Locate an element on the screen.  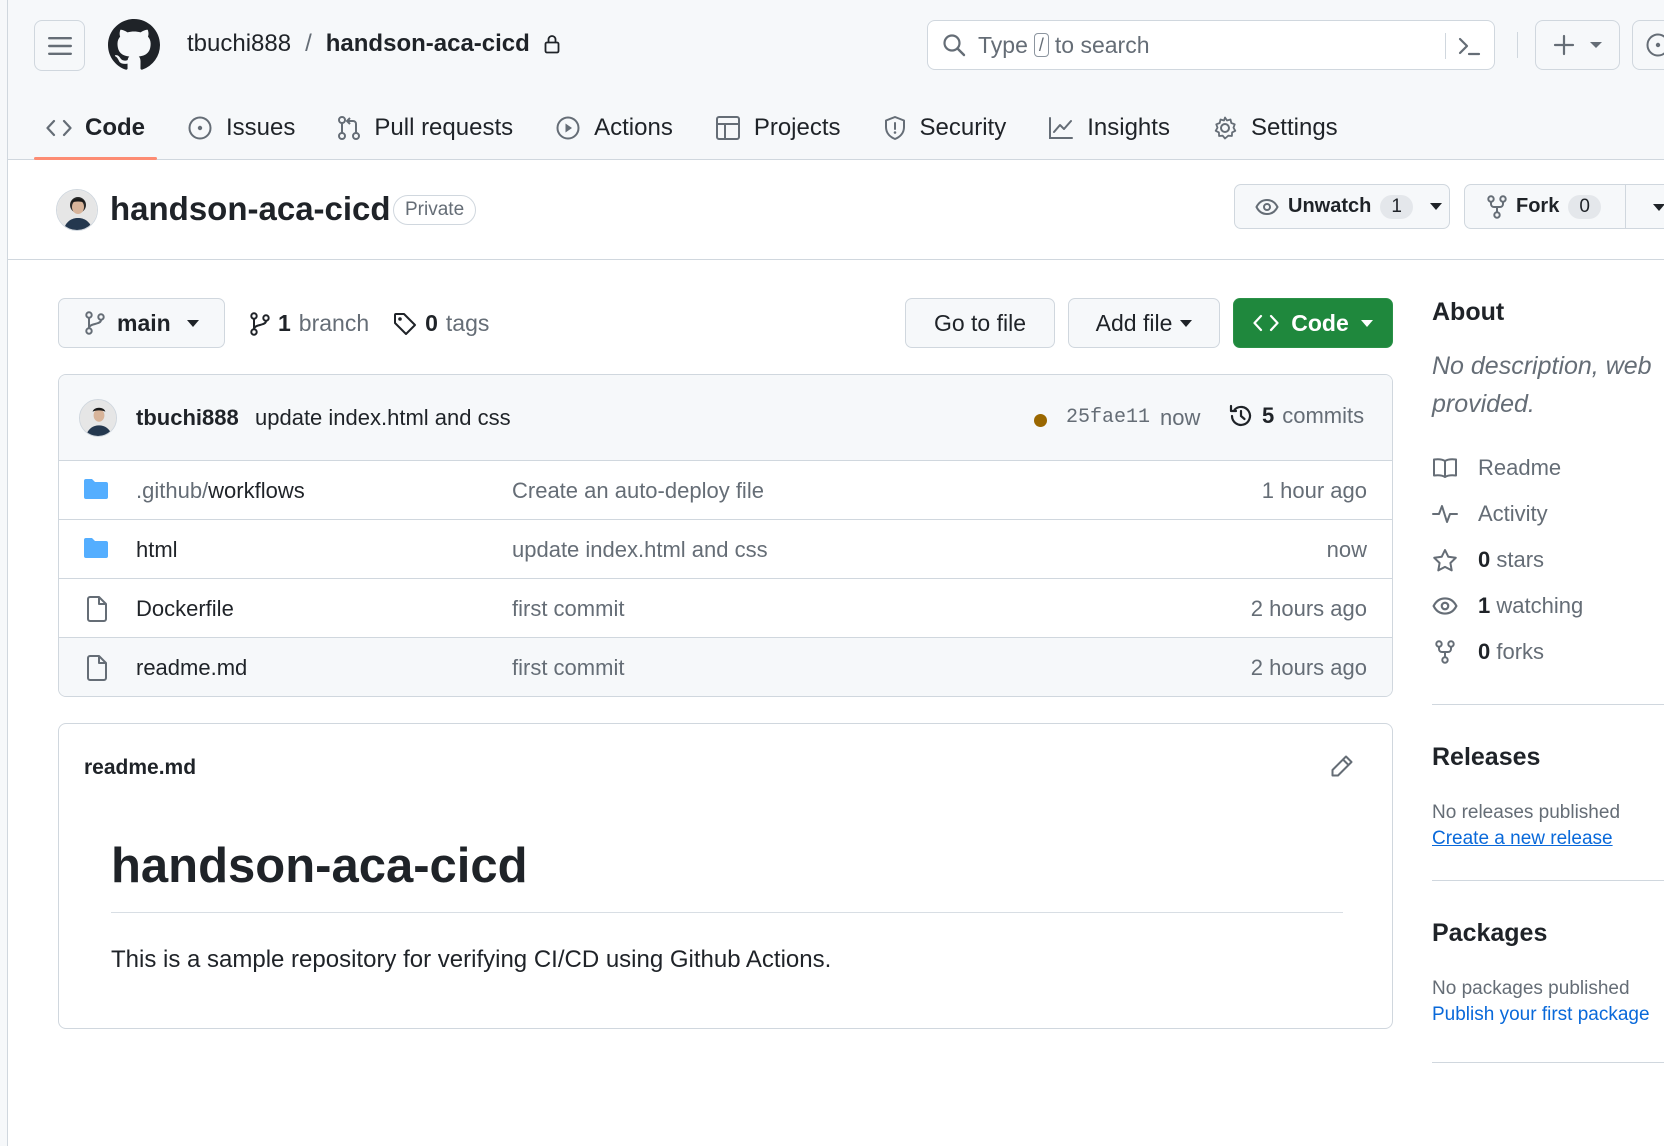
about-description-line: No description, web is located at coordinates (1542, 366).